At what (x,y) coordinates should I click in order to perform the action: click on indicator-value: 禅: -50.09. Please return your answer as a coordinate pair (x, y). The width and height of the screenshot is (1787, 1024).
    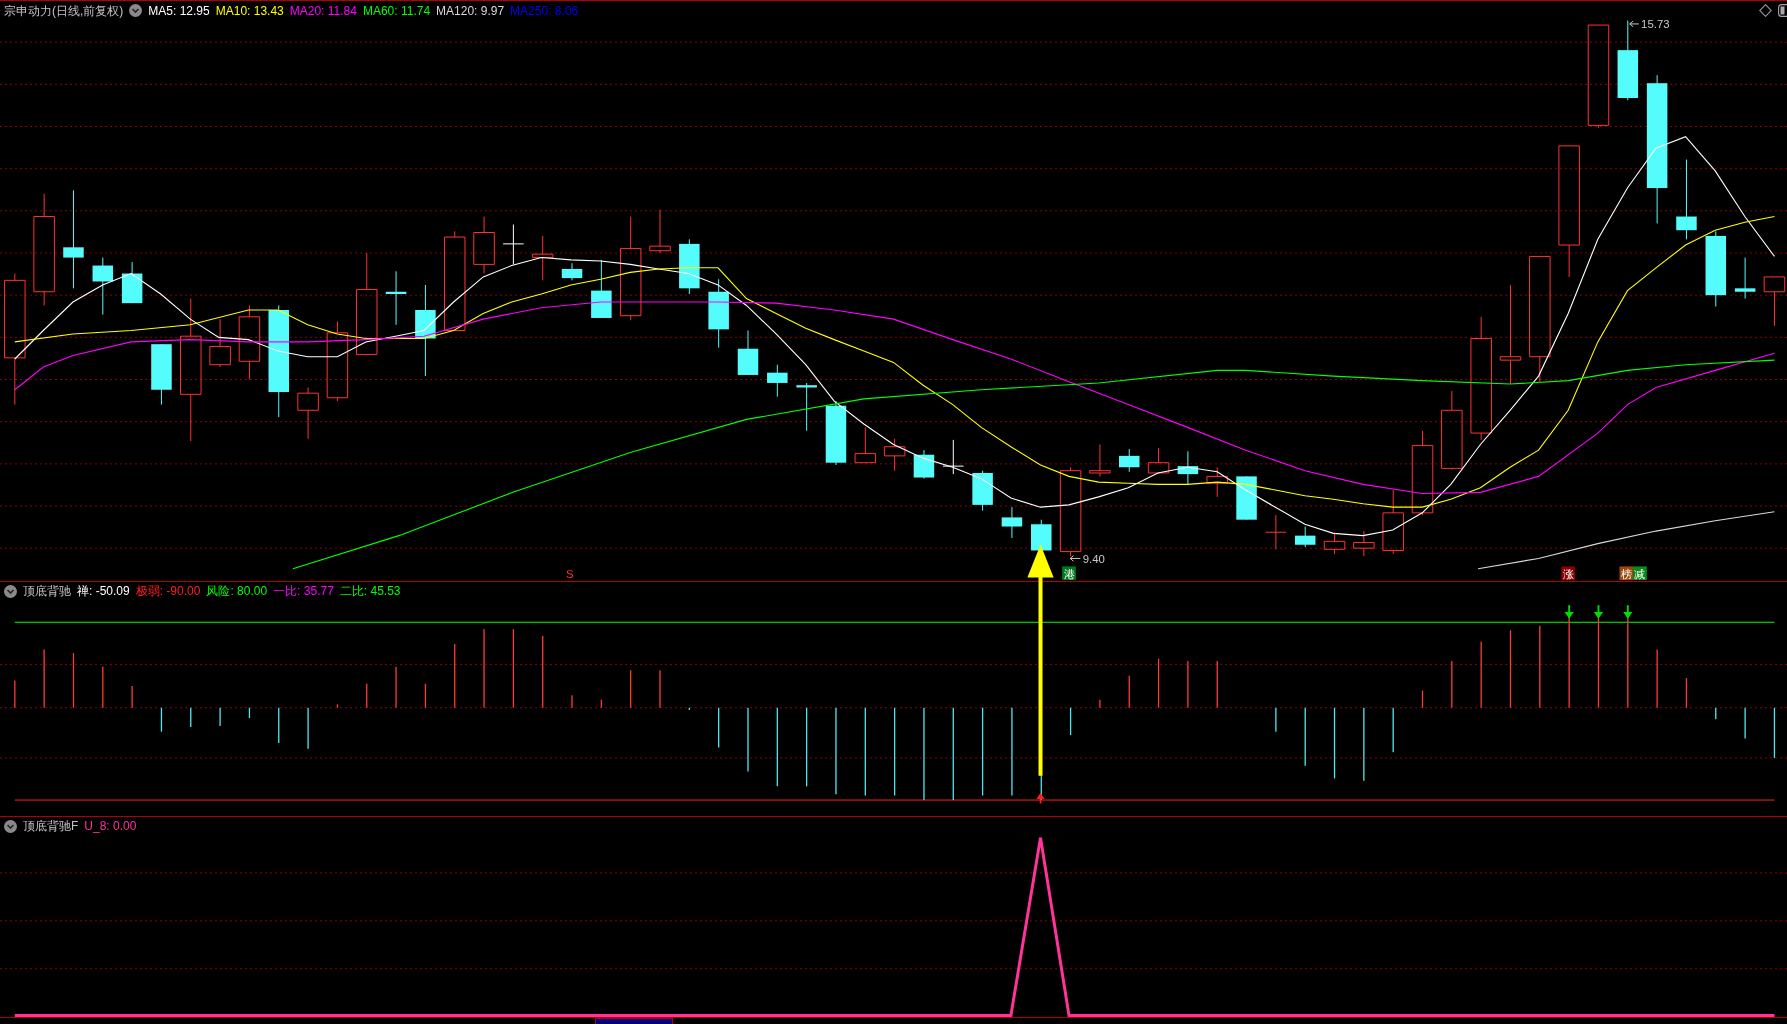
    Looking at the image, I should click on (103, 591).